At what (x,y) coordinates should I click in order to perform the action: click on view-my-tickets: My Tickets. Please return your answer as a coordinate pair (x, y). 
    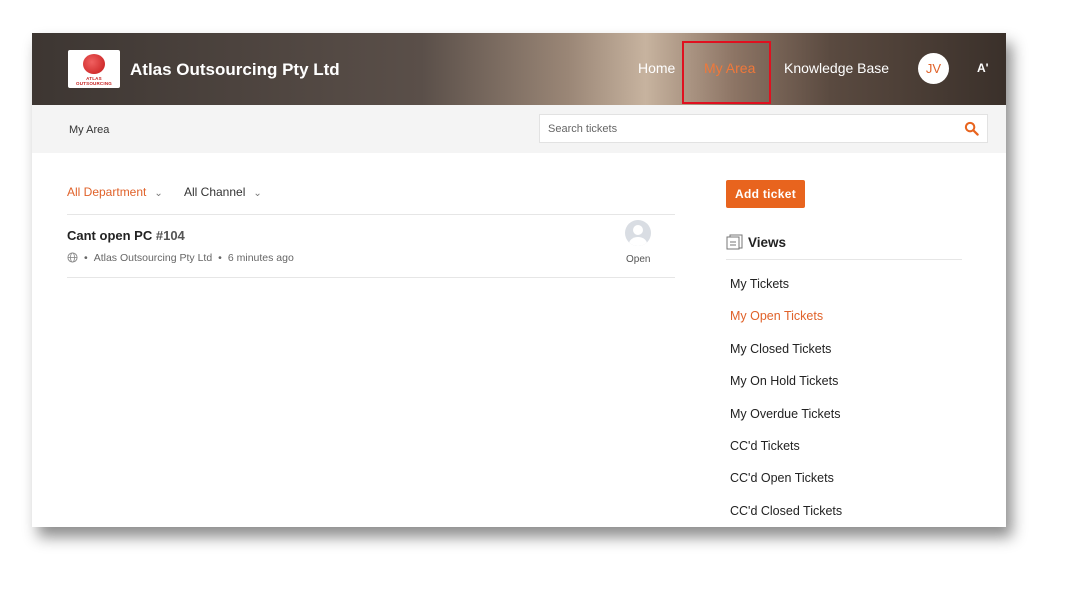
    Looking at the image, I should click on (786, 293).